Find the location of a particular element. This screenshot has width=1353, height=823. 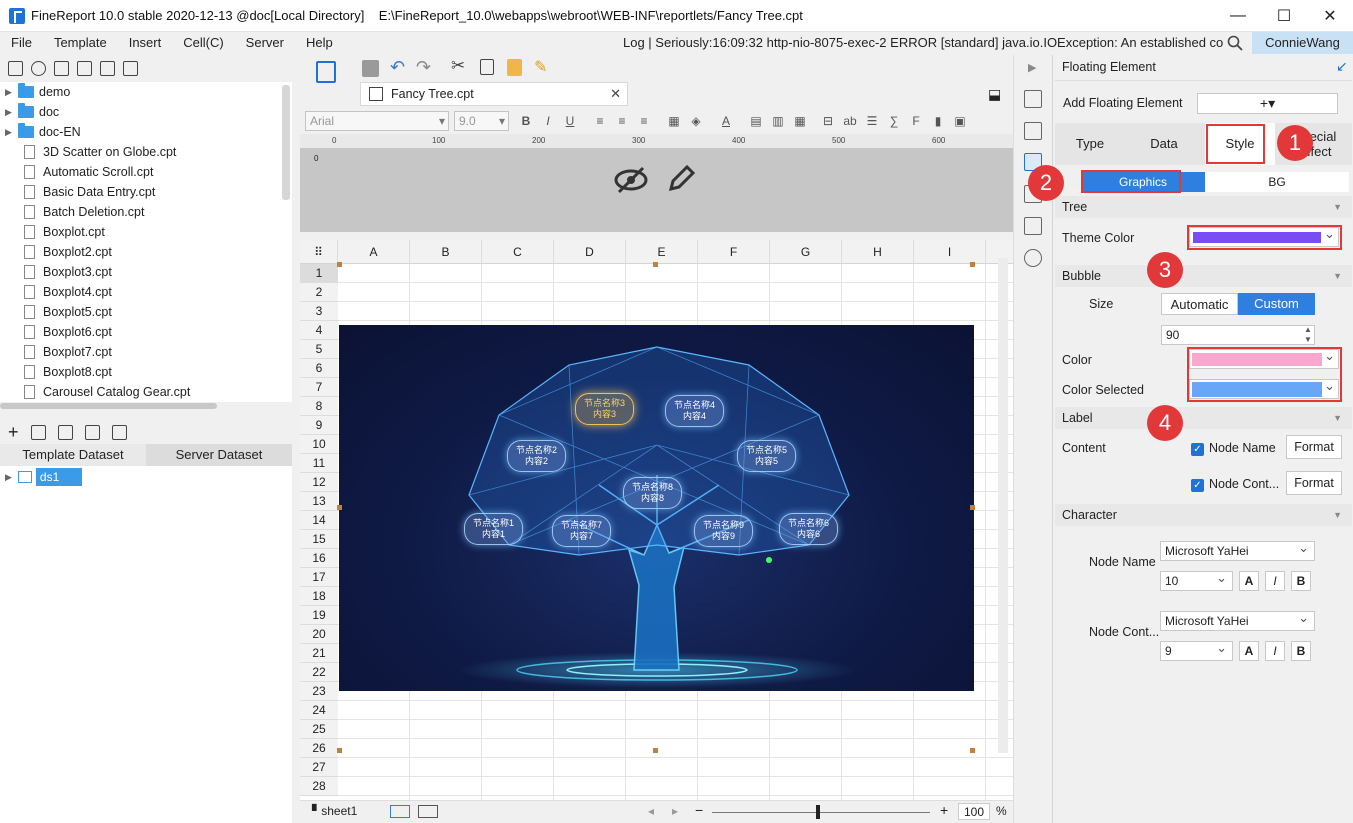

node-content-bold-button: B is located at coordinates (1301, 651).